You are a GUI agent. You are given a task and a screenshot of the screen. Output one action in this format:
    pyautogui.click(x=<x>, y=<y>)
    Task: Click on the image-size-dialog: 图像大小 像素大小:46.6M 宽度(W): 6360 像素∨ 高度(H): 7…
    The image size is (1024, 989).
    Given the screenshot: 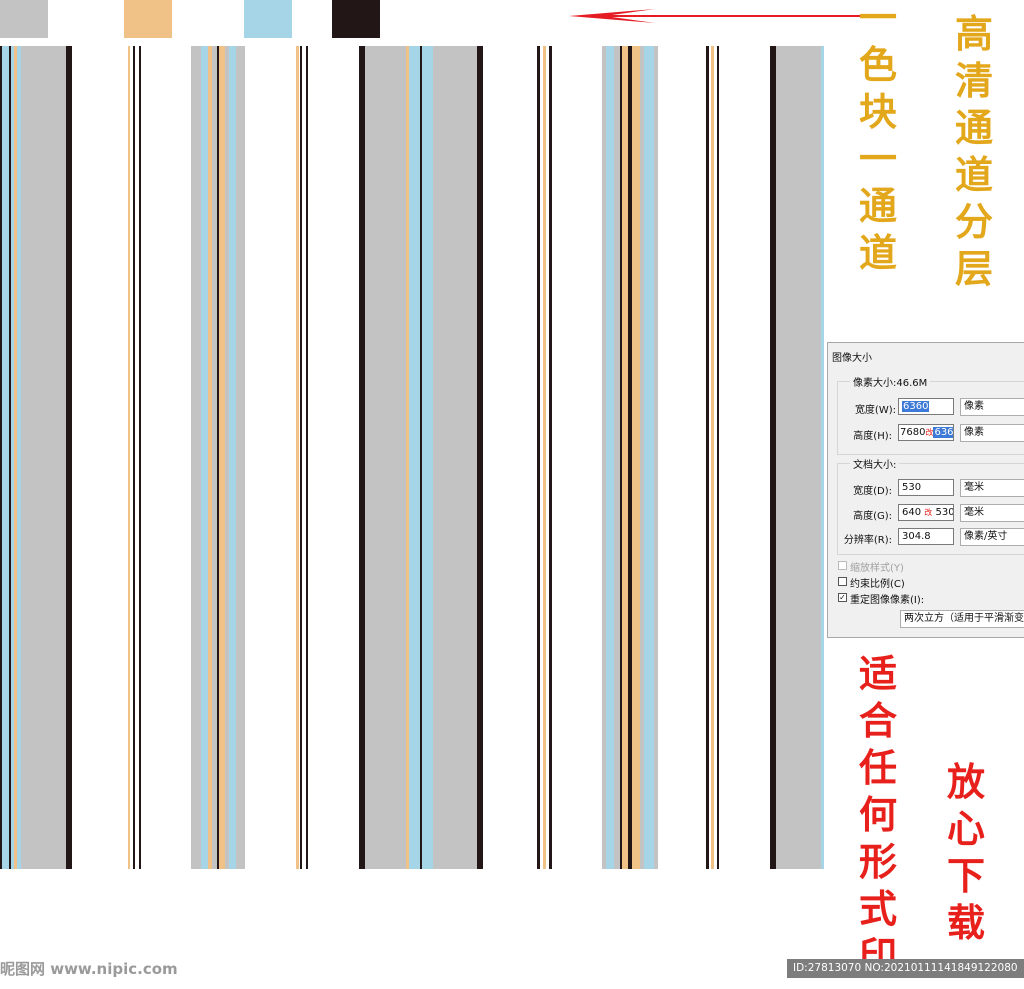 What is the action you would take?
    pyautogui.click(x=925, y=490)
    